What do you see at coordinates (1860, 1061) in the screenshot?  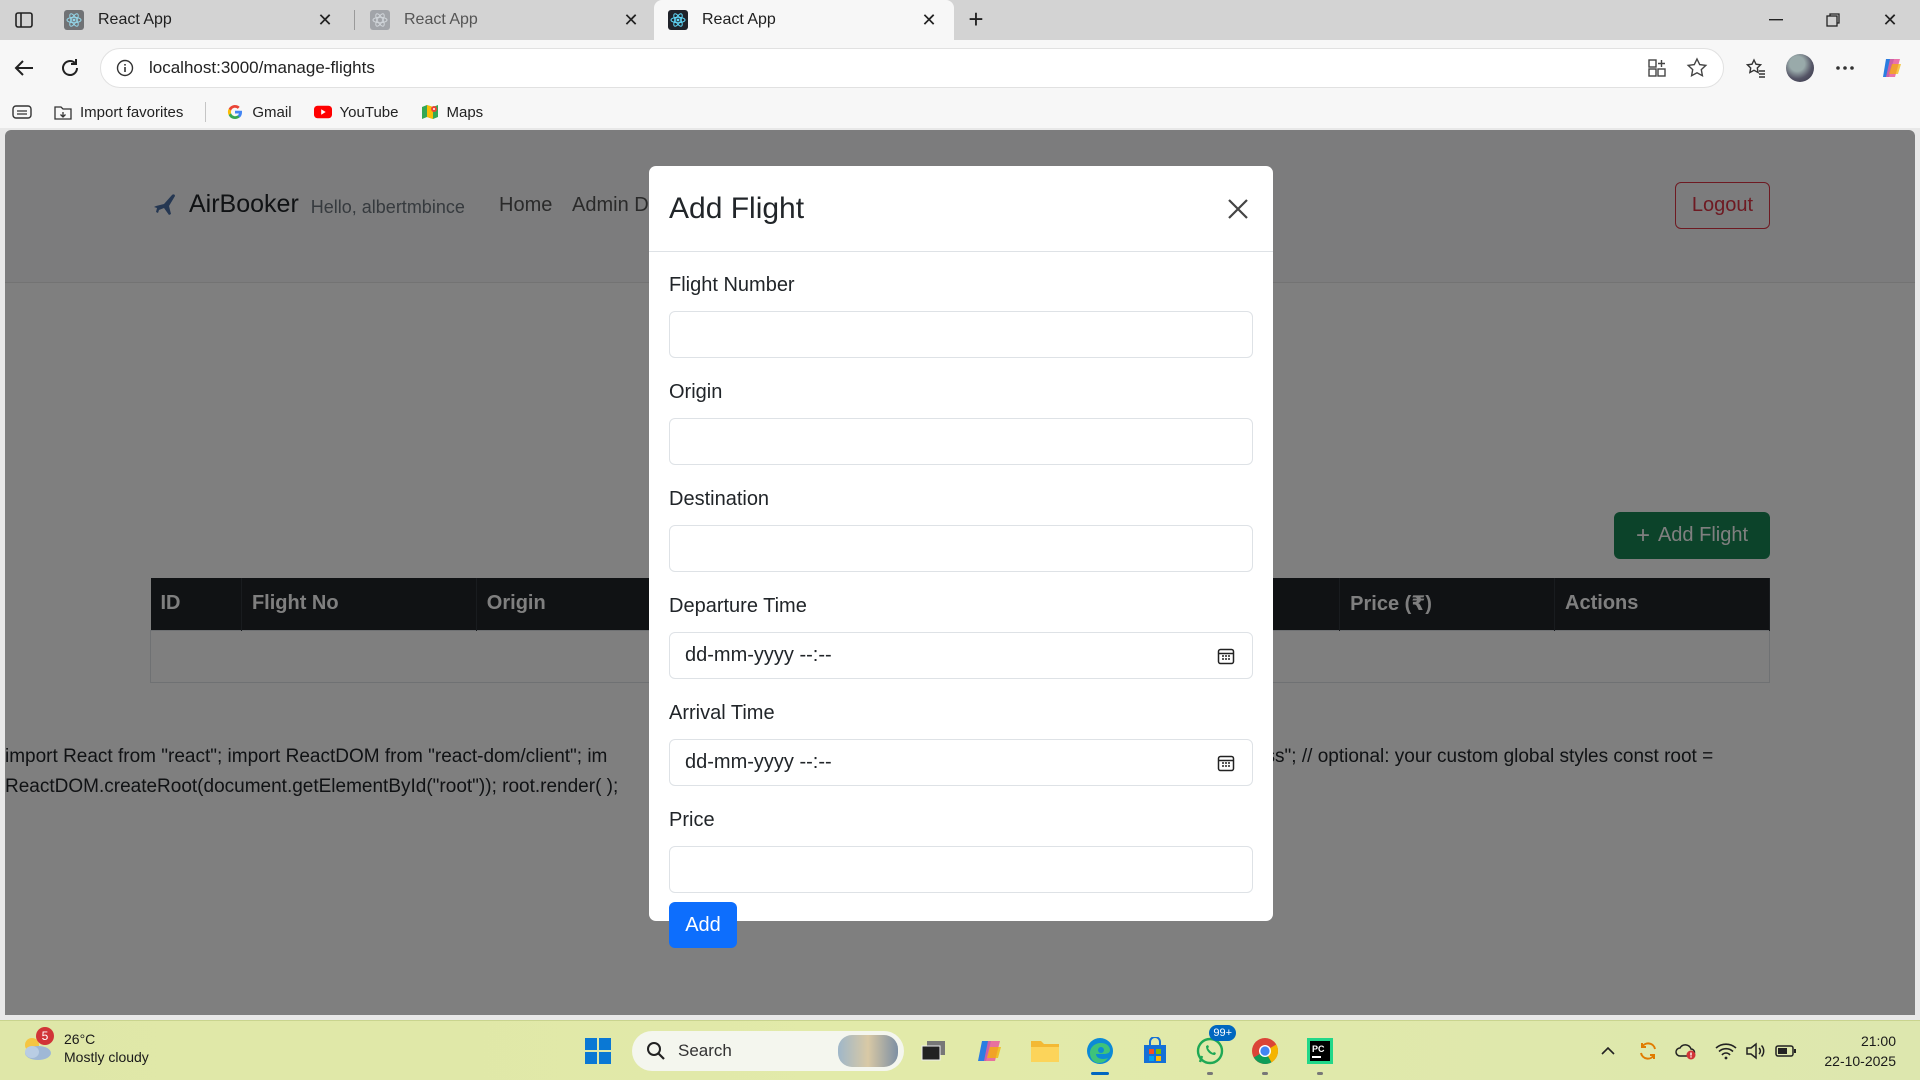 I see `clock-date: 22-10-2025` at bounding box center [1860, 1061].